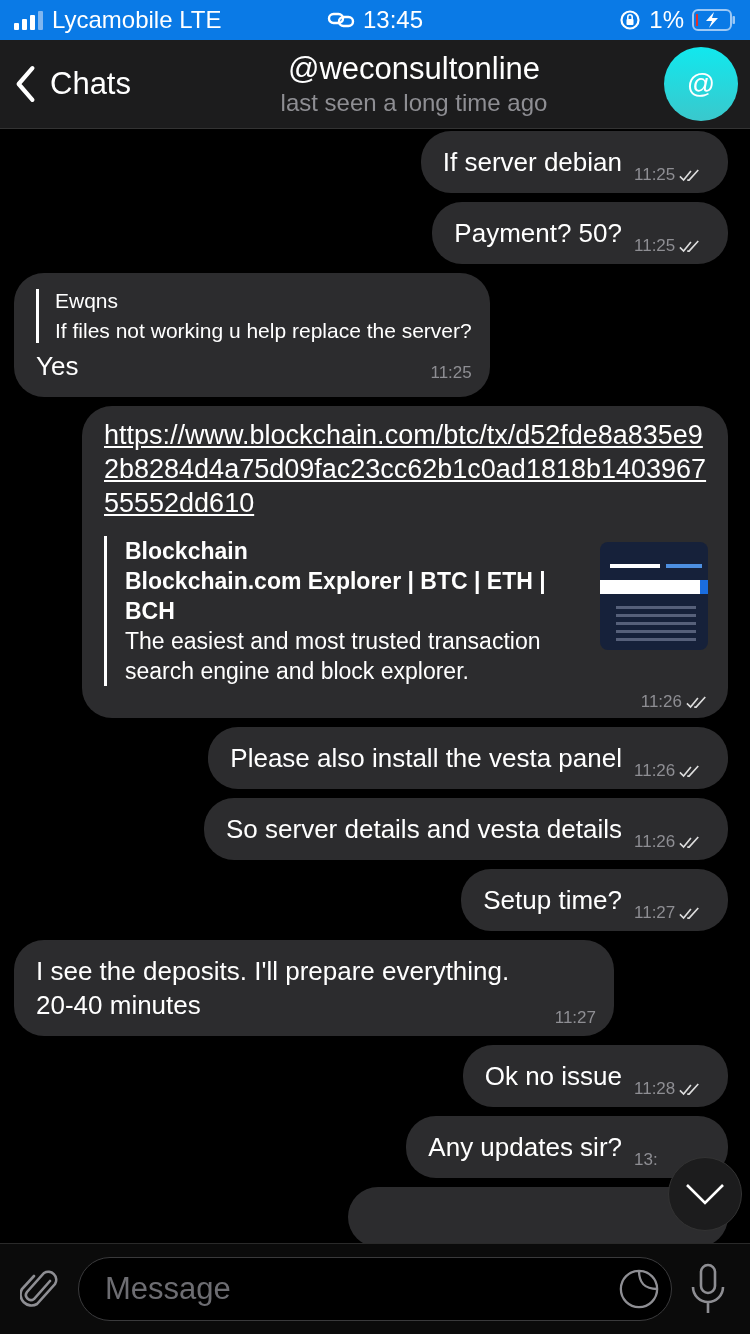 The height and width of the screenshot is (1334, 750). What do you see at coordinates (406, 469) in the screenshot?
I see `message-link: https://www.blockchain.com/btc/tx/d52fde8a835e92b8284d4a75d09fac23cc62b1c0ad1818b140396755552dd610` at bounding box center [406, 469].